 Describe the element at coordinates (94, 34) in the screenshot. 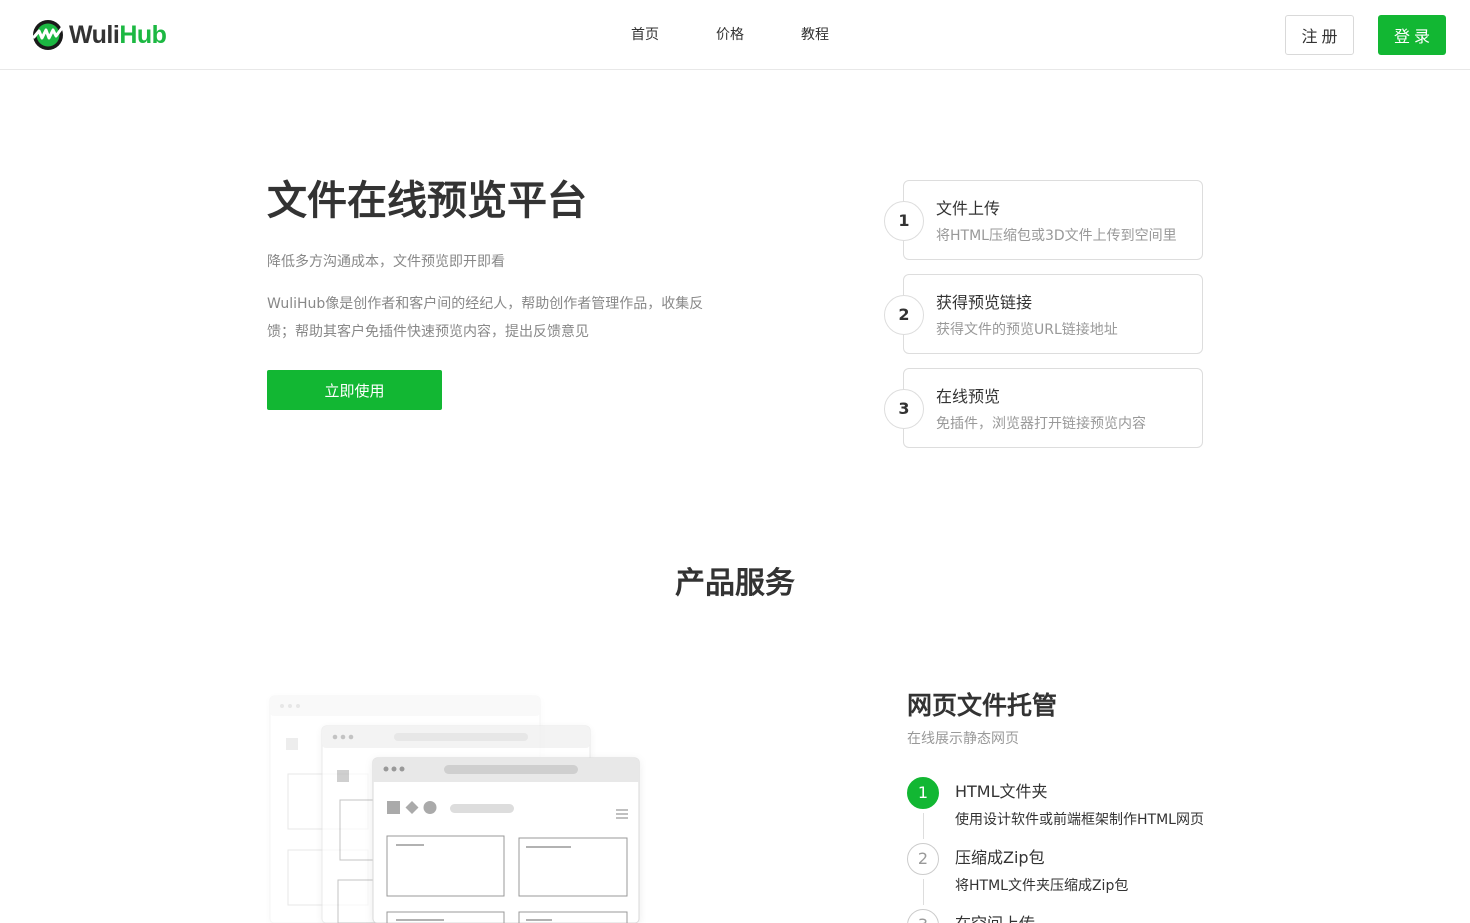

I see `logo-text-part1: Wuli` at that location.